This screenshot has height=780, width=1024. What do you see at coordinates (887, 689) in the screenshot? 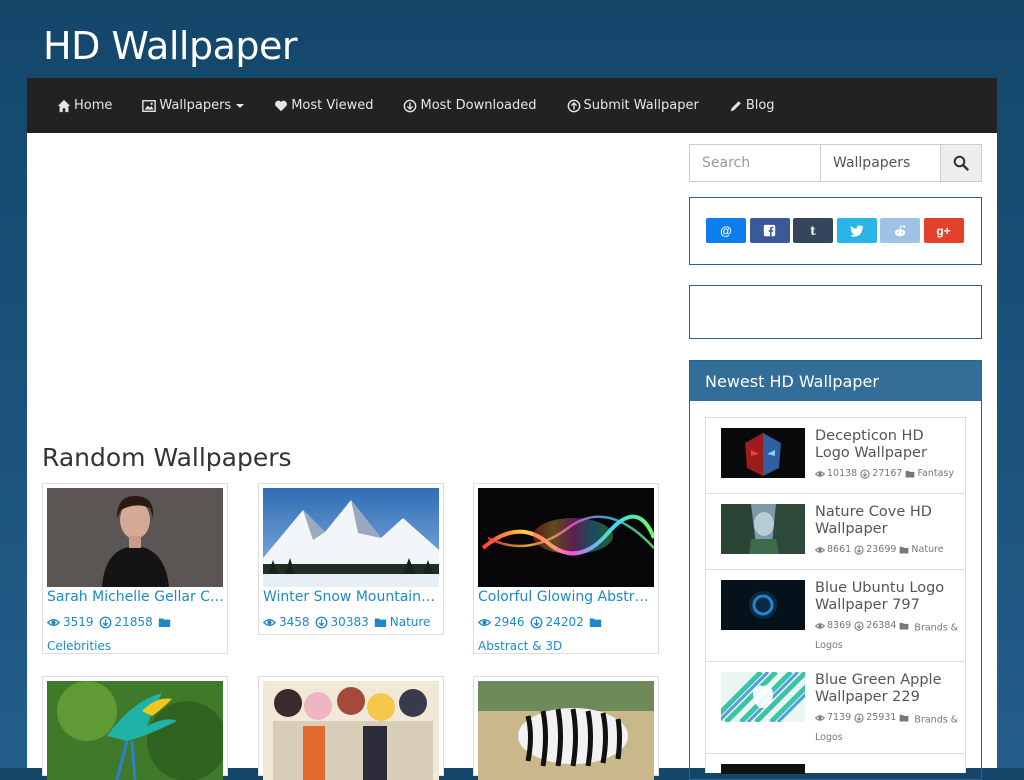
I see `newest-title-link: Blue Green Apple Wallpaper 229` at bounding box center [887, 689].